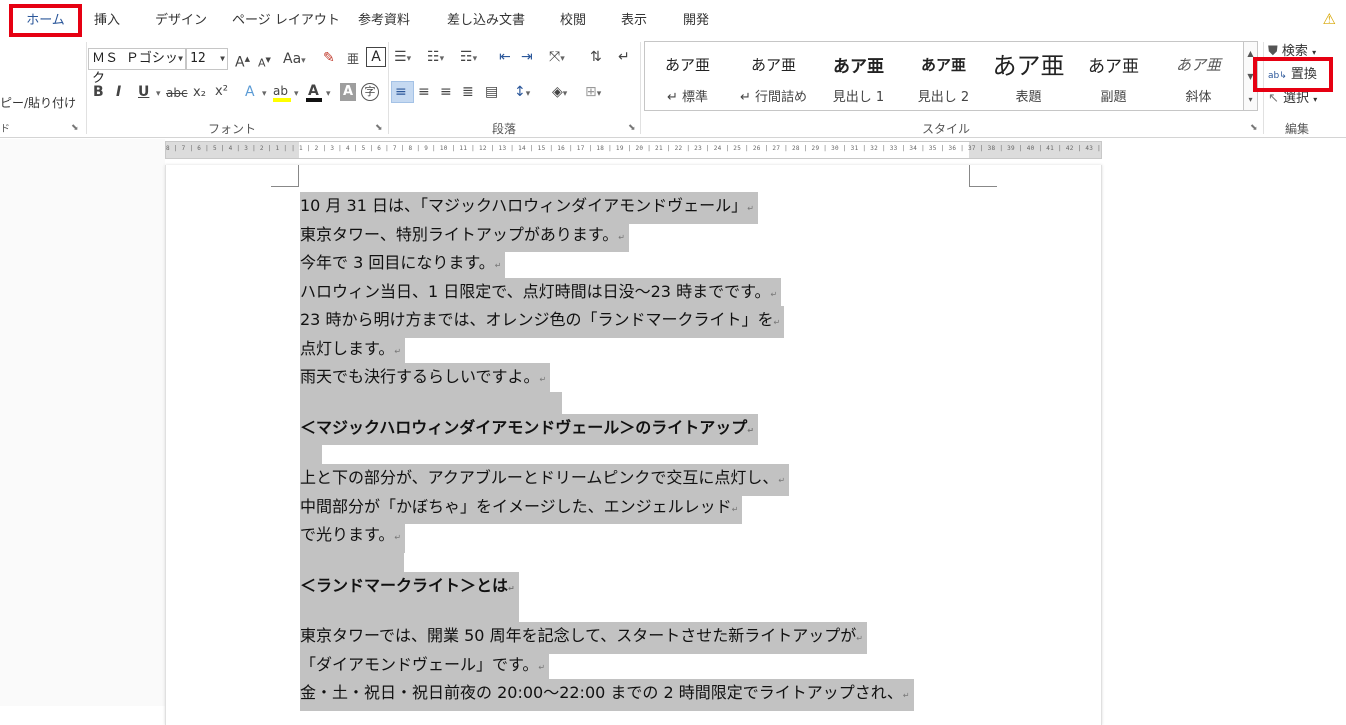 The width and height of the screenshot is (1346, 725). Describe the element at coordinates (446, 92) in the screenshot. I see `align-right-icon: ≡` at that location.